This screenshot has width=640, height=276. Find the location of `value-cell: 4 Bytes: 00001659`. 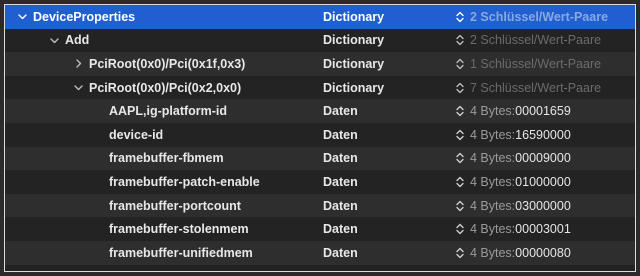

value-cell: 4 Bytes: 00001659 is located at coordinates (513, 111).